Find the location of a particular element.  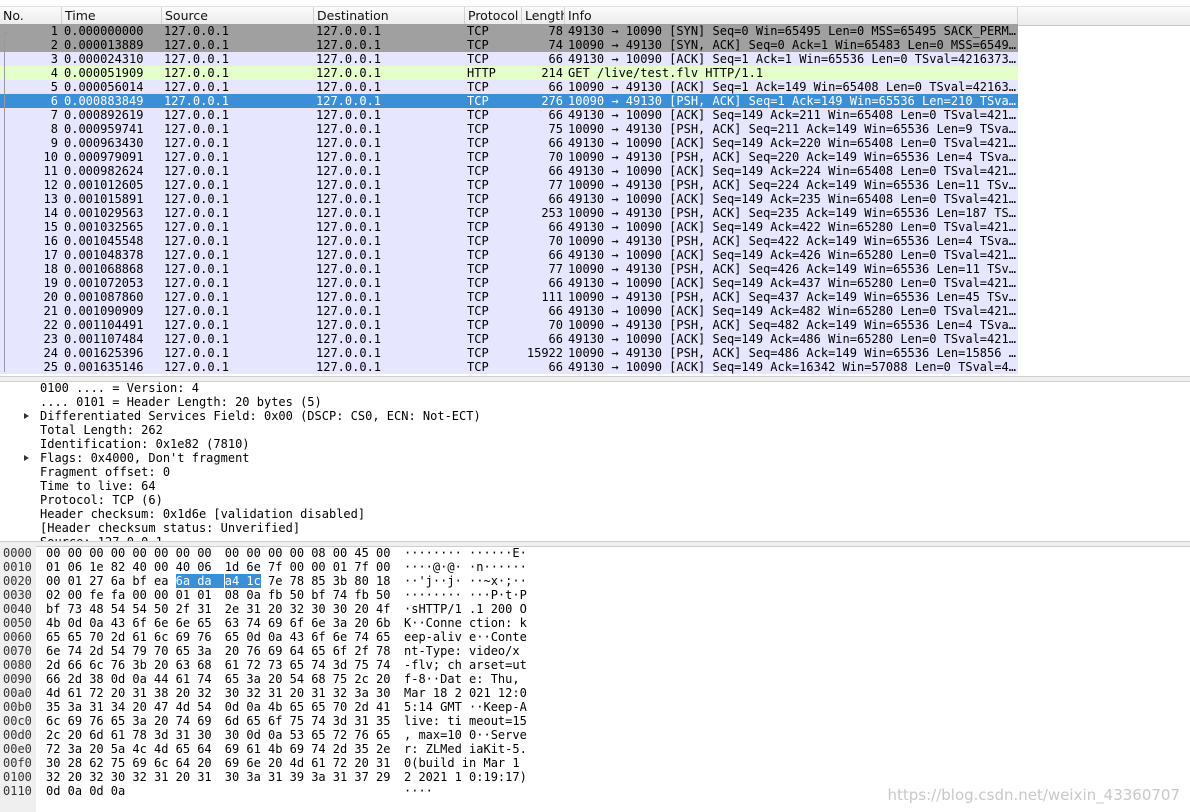

hex-ascii: r: ZLMed iaKit-5. is located at coordinates (465, 749).